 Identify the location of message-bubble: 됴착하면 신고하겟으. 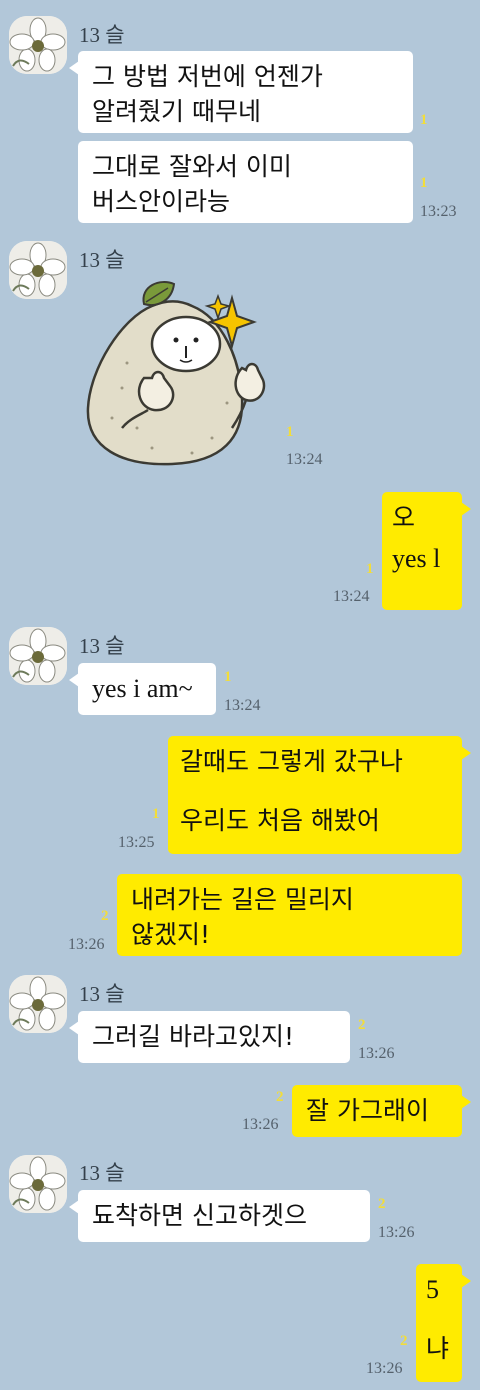
(219, 1216).